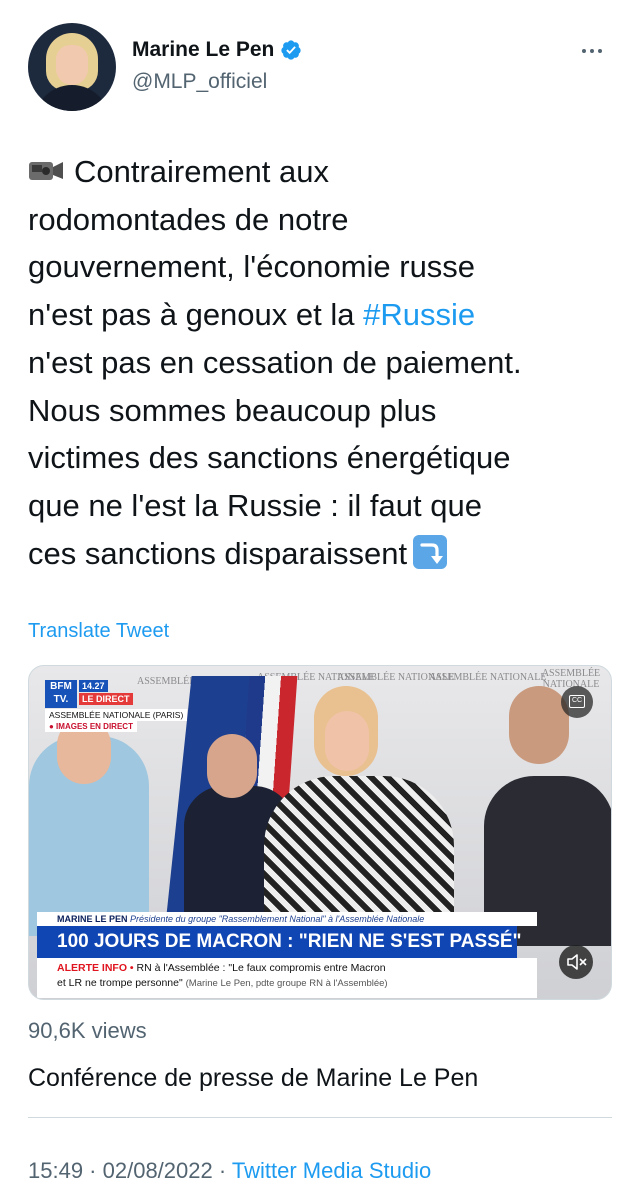 The width and height of the screenshot is (640, 1200). I want to click on source-link: Twitter Media Studio, so click(331, 1170).